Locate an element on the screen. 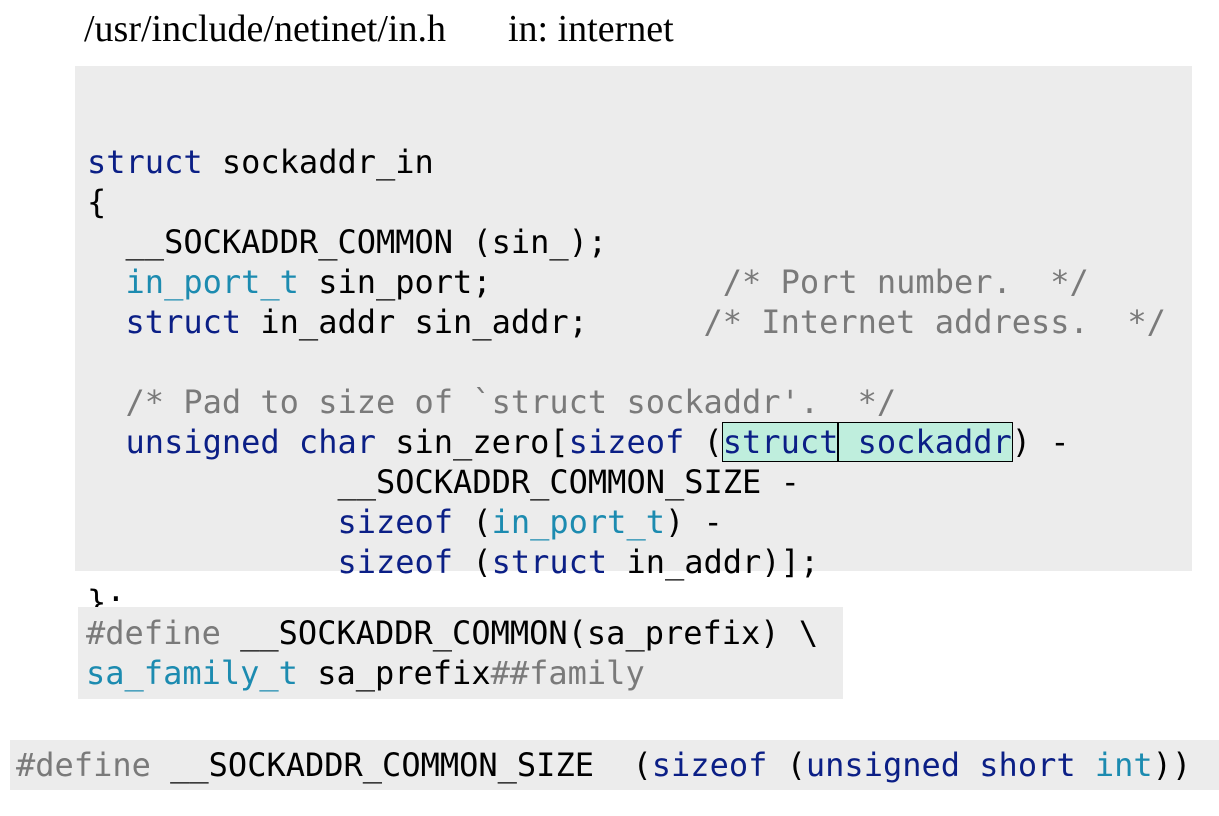  code-token: sa_prefix is located at coordinates (394, 673).